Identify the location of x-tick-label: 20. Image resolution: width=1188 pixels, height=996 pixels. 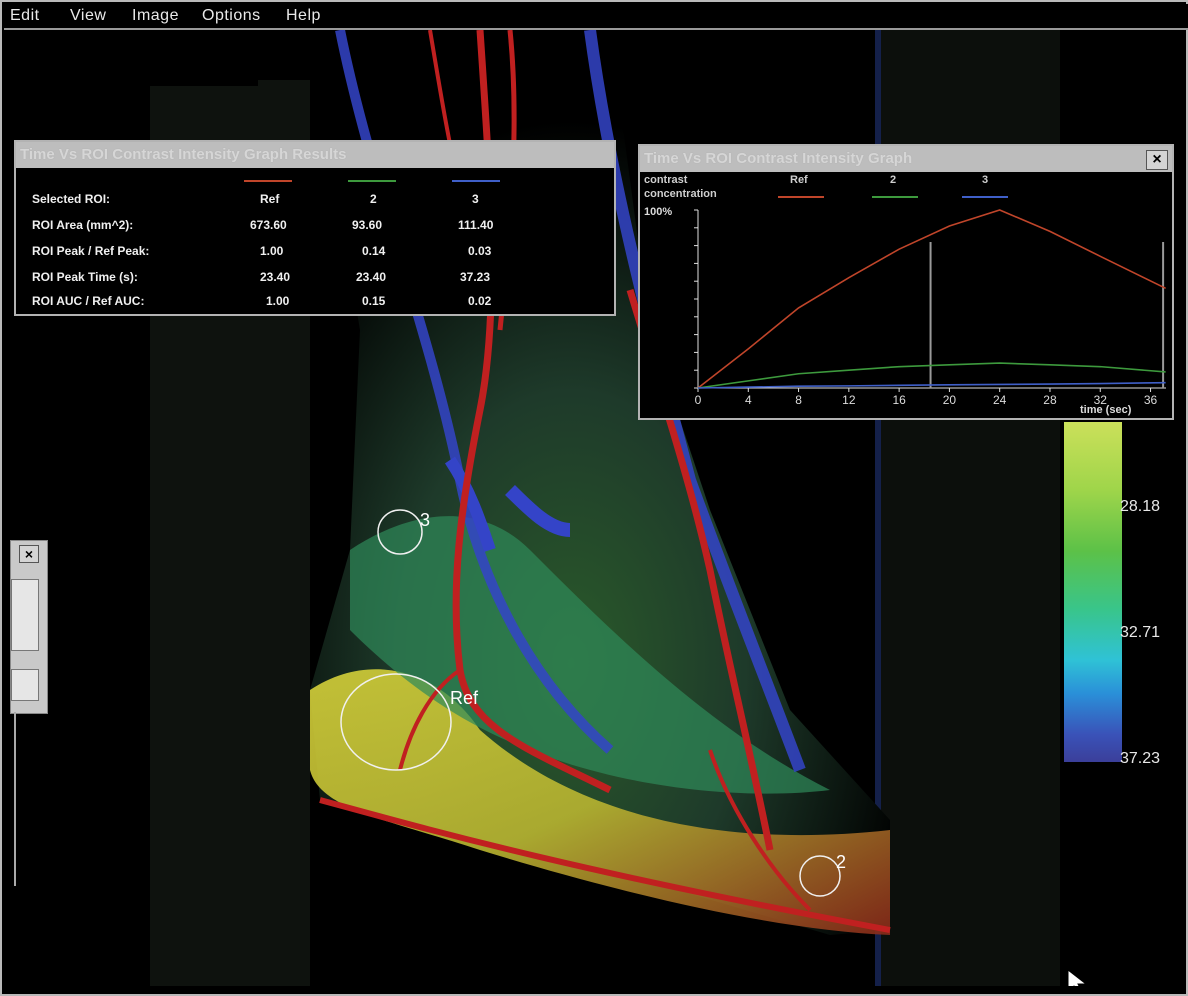
(950, 400).